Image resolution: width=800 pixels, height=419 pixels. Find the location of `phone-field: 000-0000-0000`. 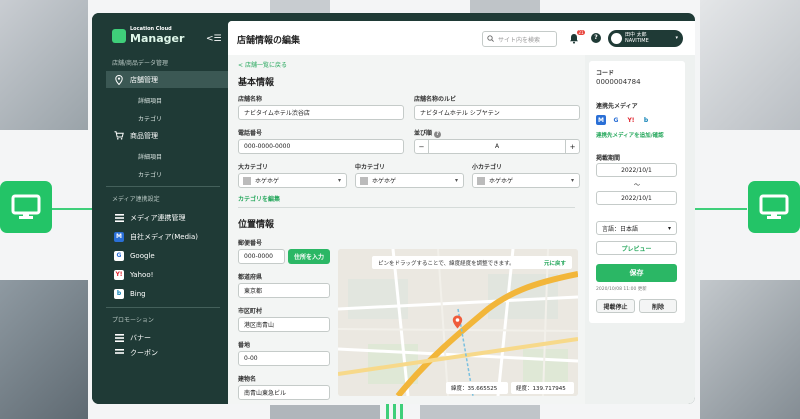

phone-field: 000-0000-0000 is located at coordinates (321, 146).